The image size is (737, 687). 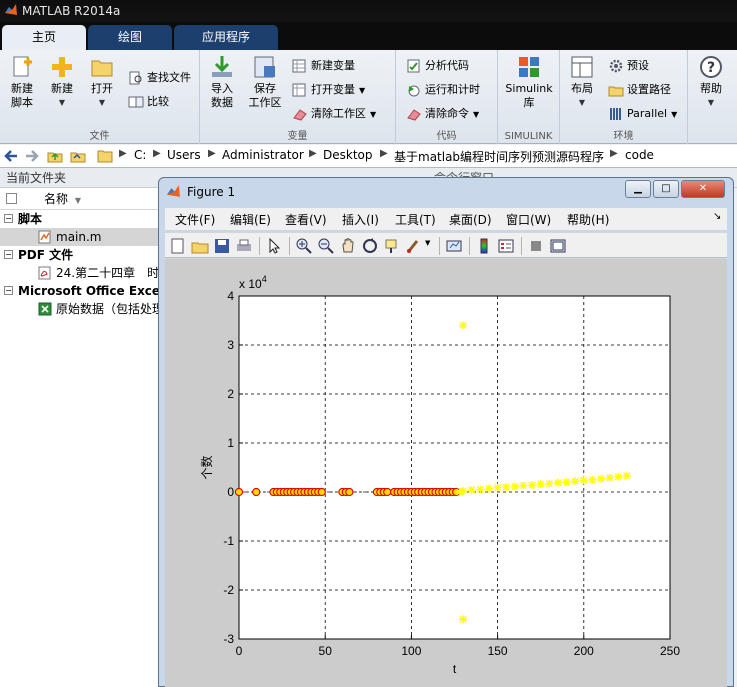 What do you see at coordinates (370, 246) in the screenshot?
I see `rotate-3d-icon` at bounding box center [370, 246].